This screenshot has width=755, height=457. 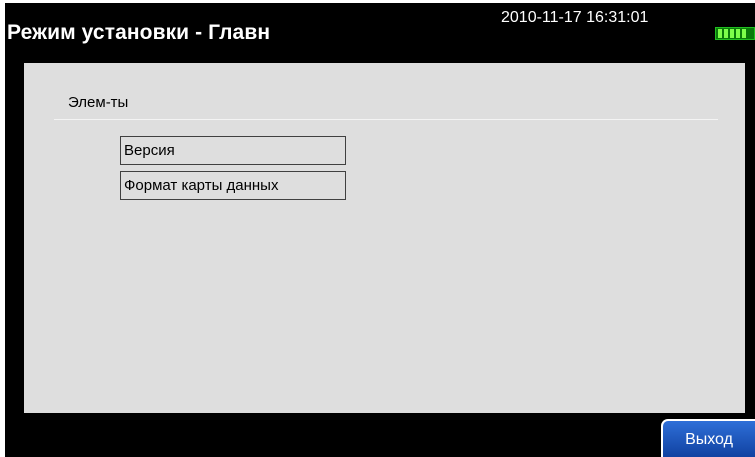 What do you see at coordinates (98, 102) in the screenshot?
I see `section-label: Элем-ты` at bounding box center [98, 102].